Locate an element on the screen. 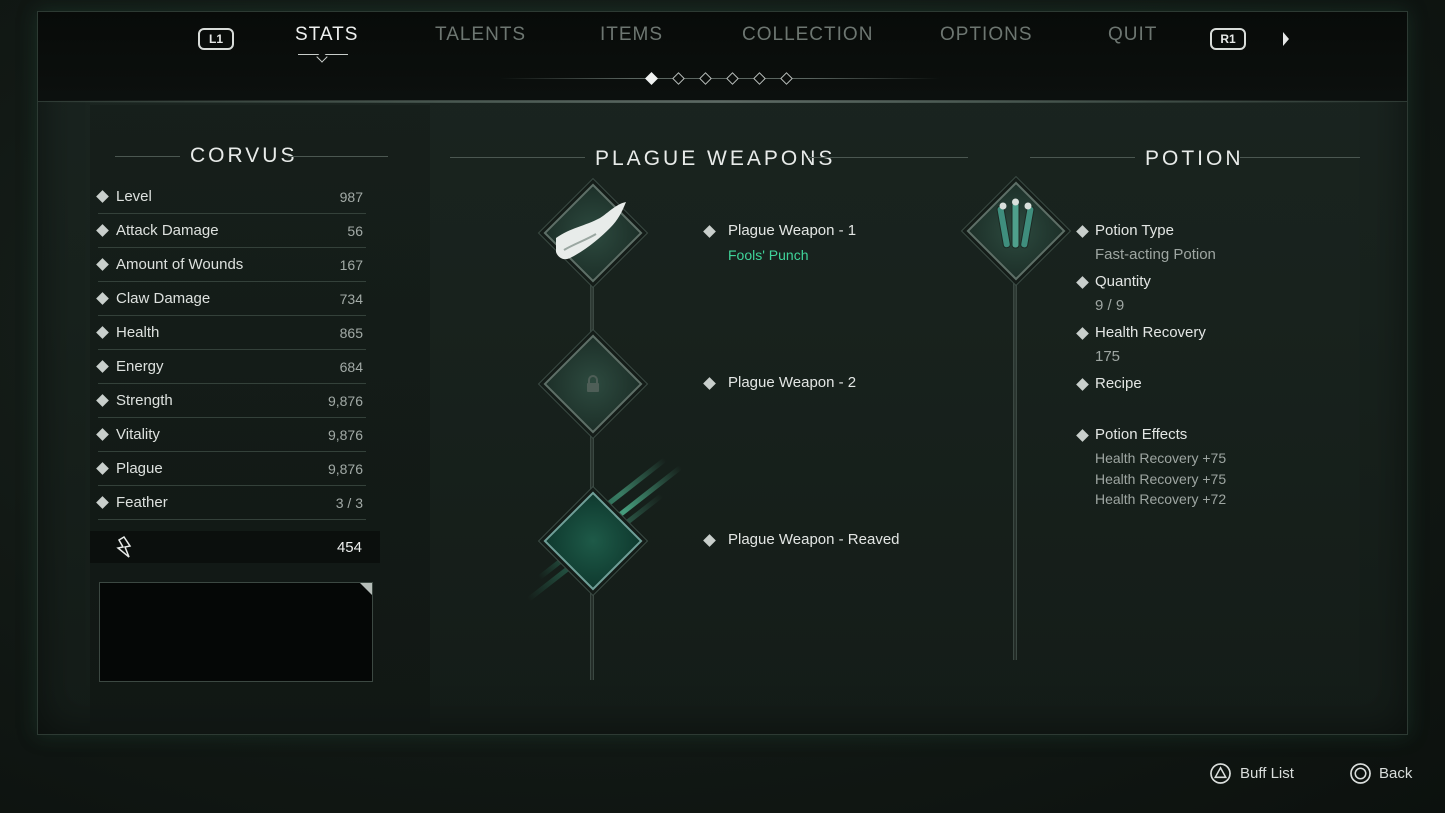 The width and height of the screenshot is (1445, 813). lock-icon is located at coordinates (593, 383).